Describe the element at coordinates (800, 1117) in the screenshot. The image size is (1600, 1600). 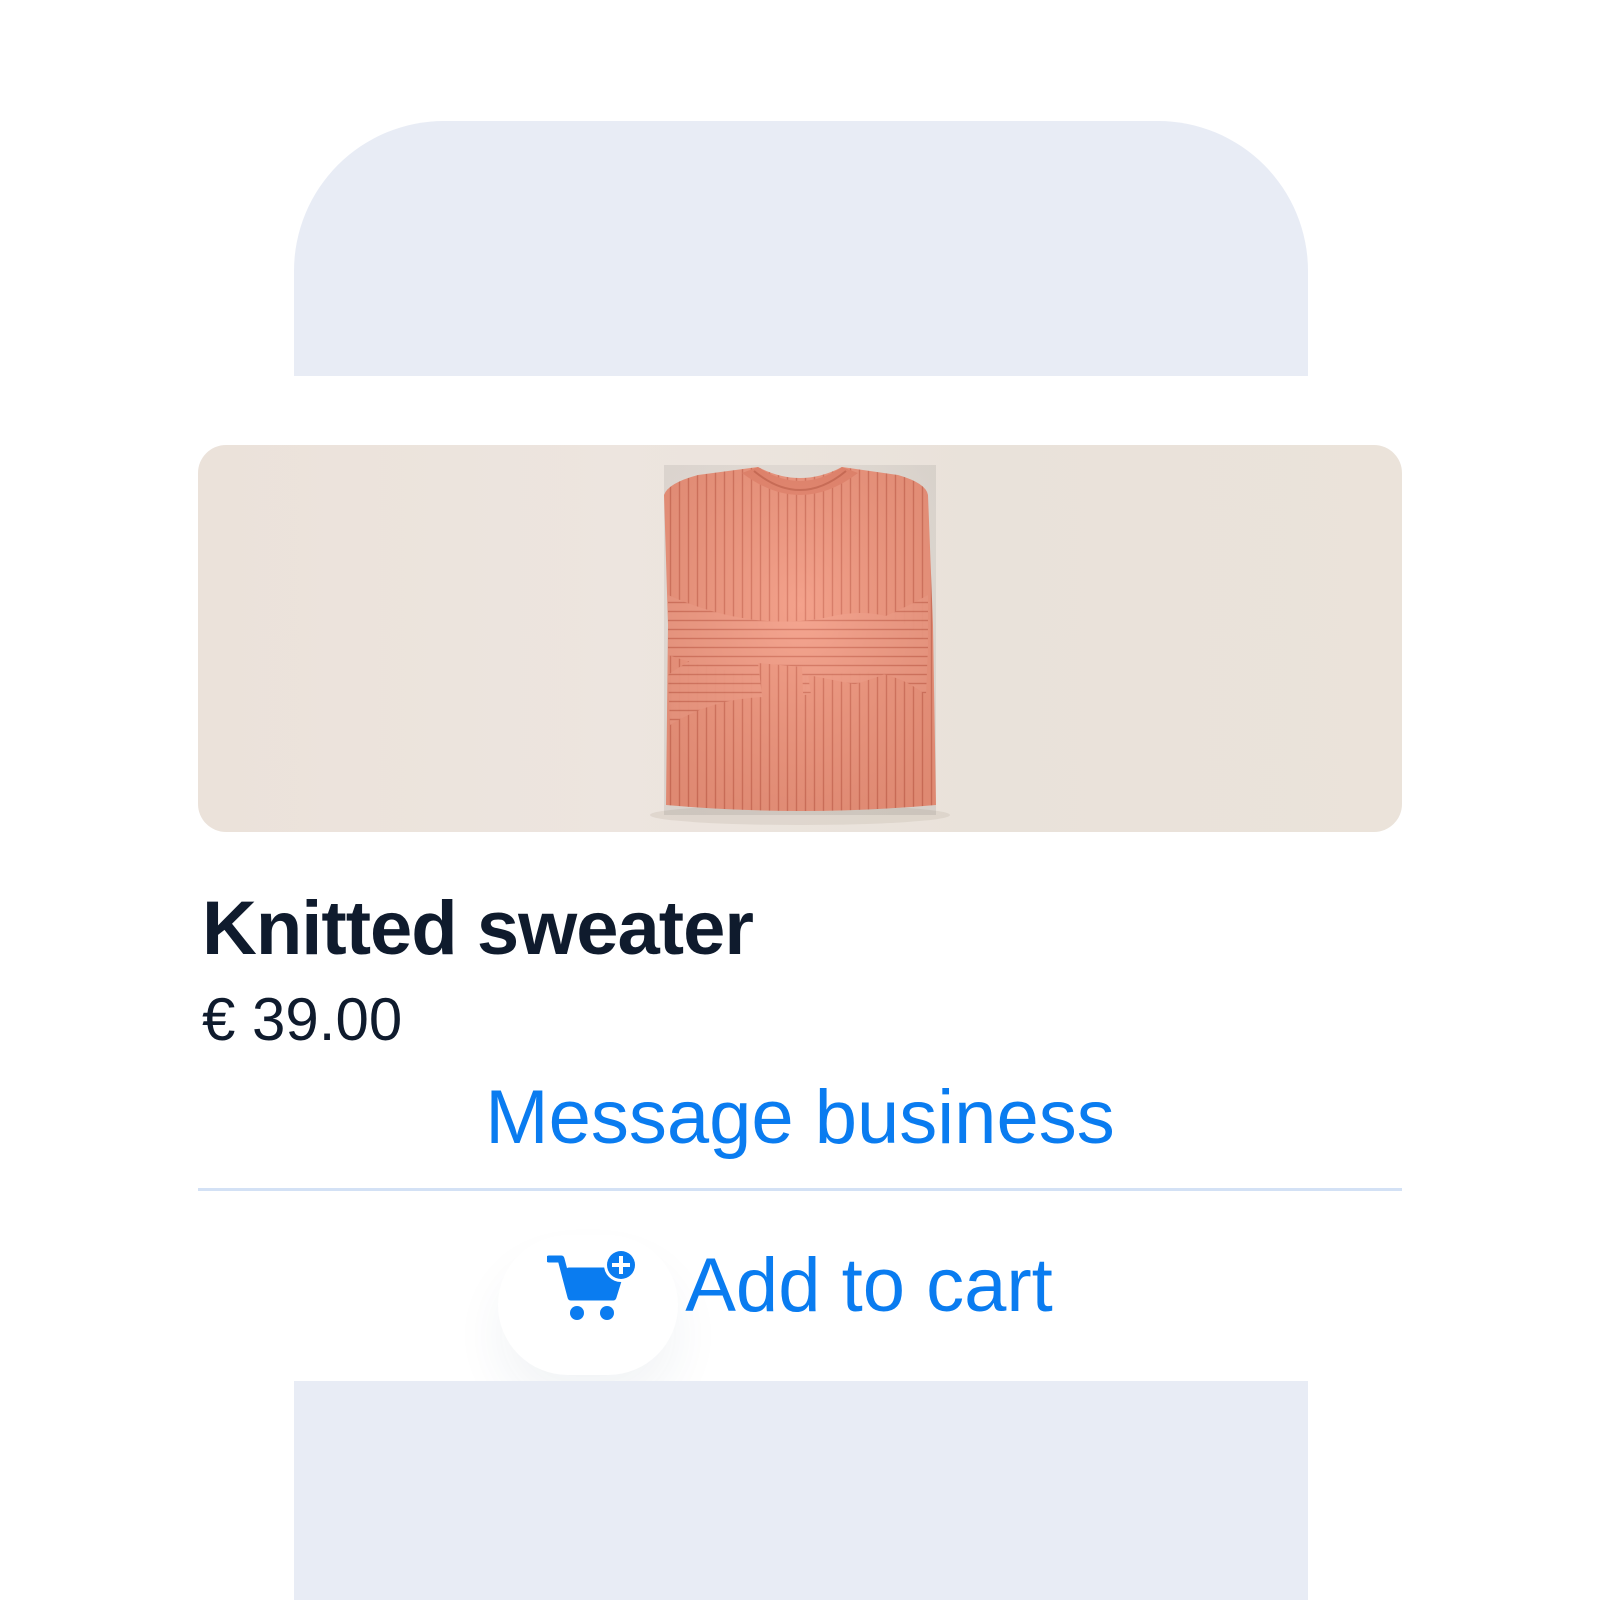
I see `message-business-button: Message business` at that location.